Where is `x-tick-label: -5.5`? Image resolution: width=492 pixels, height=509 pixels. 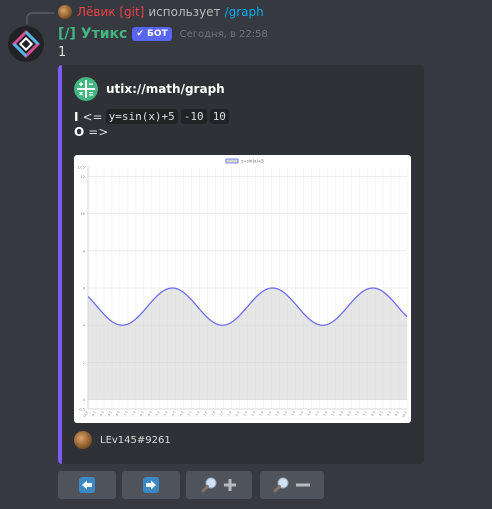 x-tick-label: -5.5 is located at coordinates (157, 413).